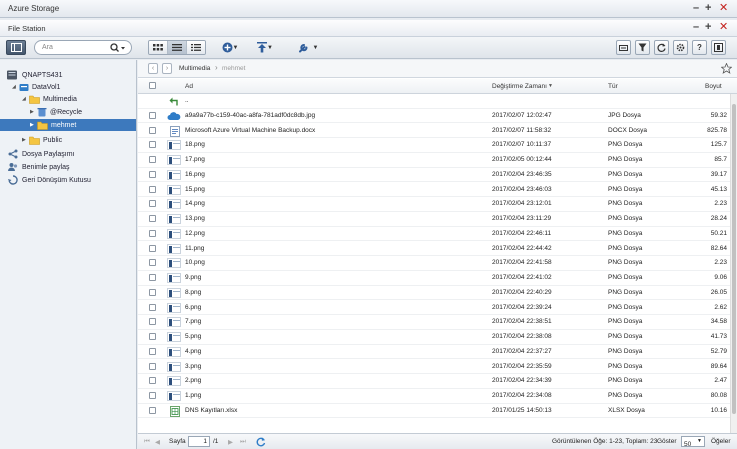  Describe the element at coordinates (434, 352) in the screenshot. I see `table-row: 4.png 2017/02/04 22:37:27 PNG Dosya 52.79` at that location.